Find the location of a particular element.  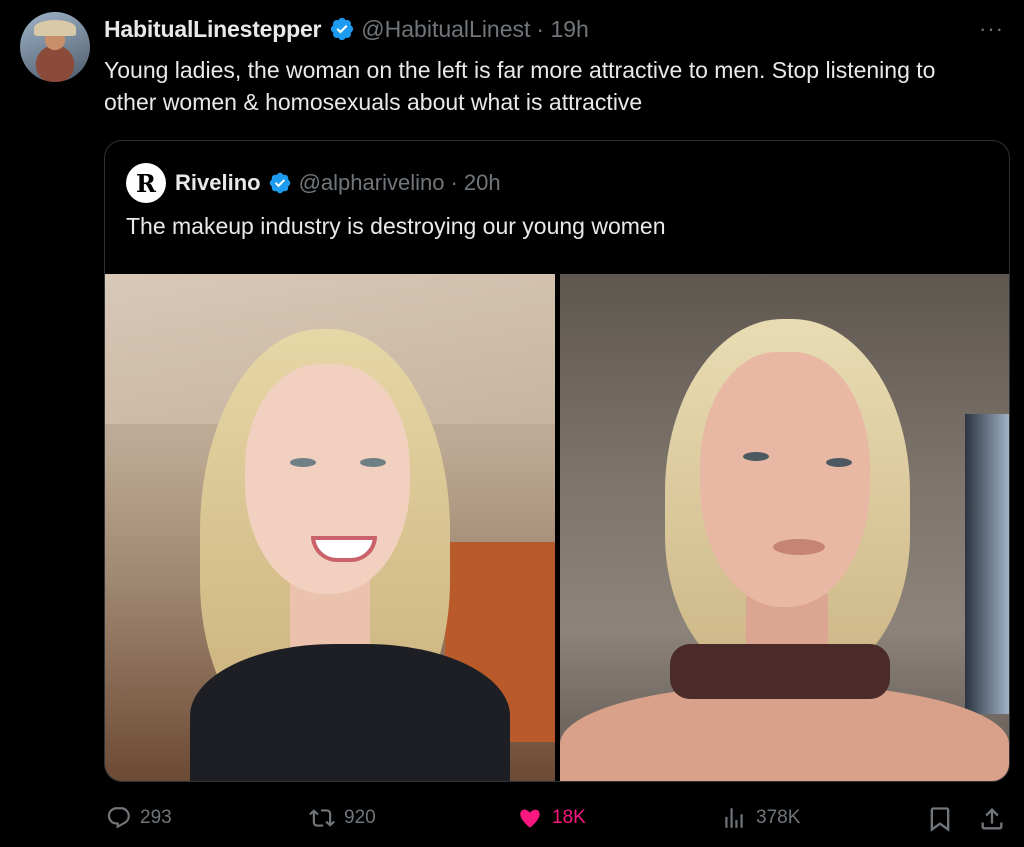

tweet-actions: 293 920 18K 378K is located at coordinates (558, 823).